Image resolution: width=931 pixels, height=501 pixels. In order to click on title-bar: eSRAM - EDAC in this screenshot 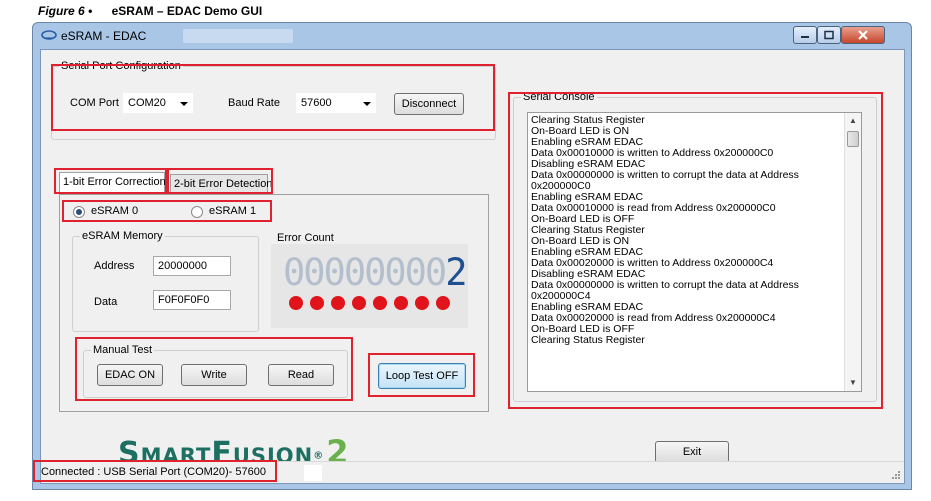, I will do `click(472, 36)`.